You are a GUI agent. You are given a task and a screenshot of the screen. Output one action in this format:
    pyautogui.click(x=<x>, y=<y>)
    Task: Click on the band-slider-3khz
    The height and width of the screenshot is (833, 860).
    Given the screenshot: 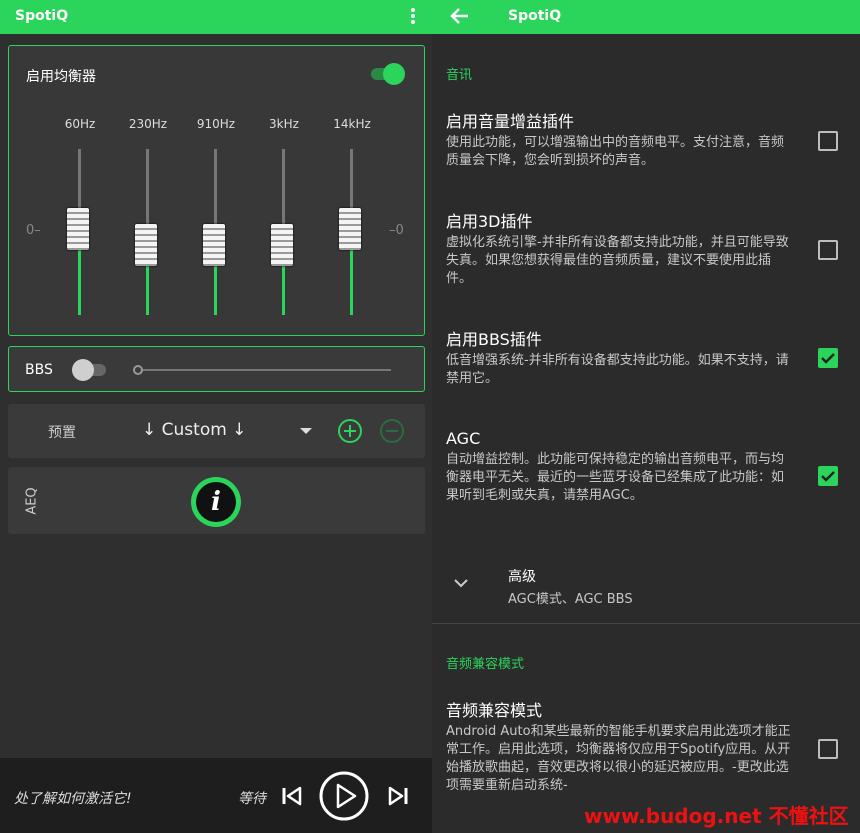 What is the action you would take?
    pyautogui.click(x=284, y=232)
    